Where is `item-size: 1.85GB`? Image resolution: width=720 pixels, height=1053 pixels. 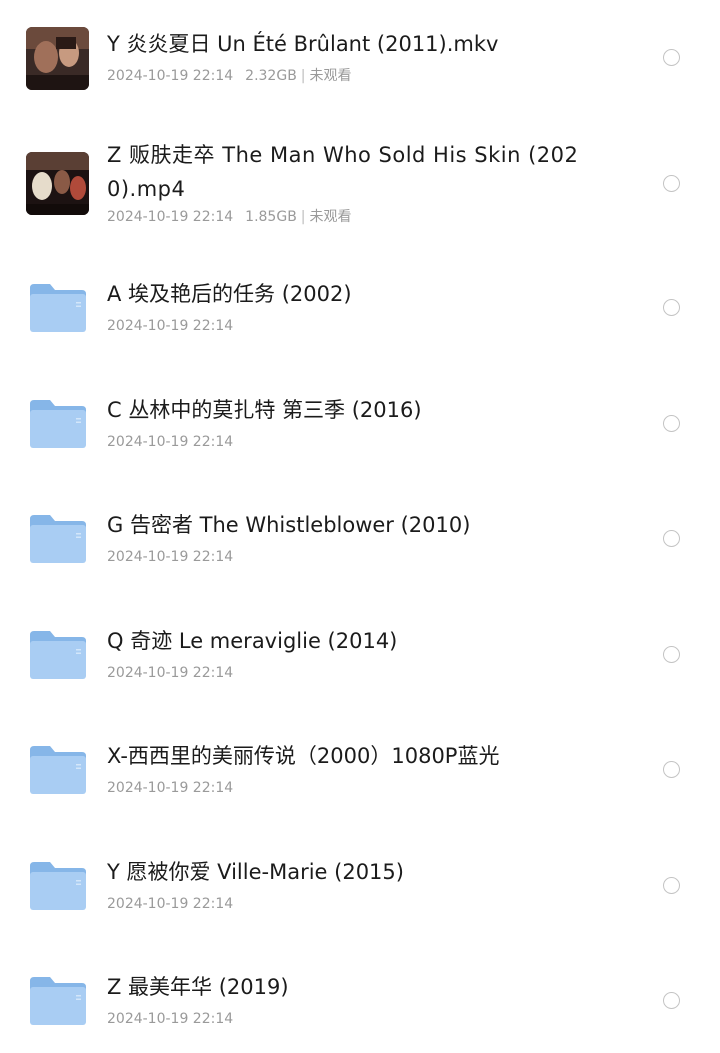 item-size: 1.85GB is located at coordinates (271, 217).